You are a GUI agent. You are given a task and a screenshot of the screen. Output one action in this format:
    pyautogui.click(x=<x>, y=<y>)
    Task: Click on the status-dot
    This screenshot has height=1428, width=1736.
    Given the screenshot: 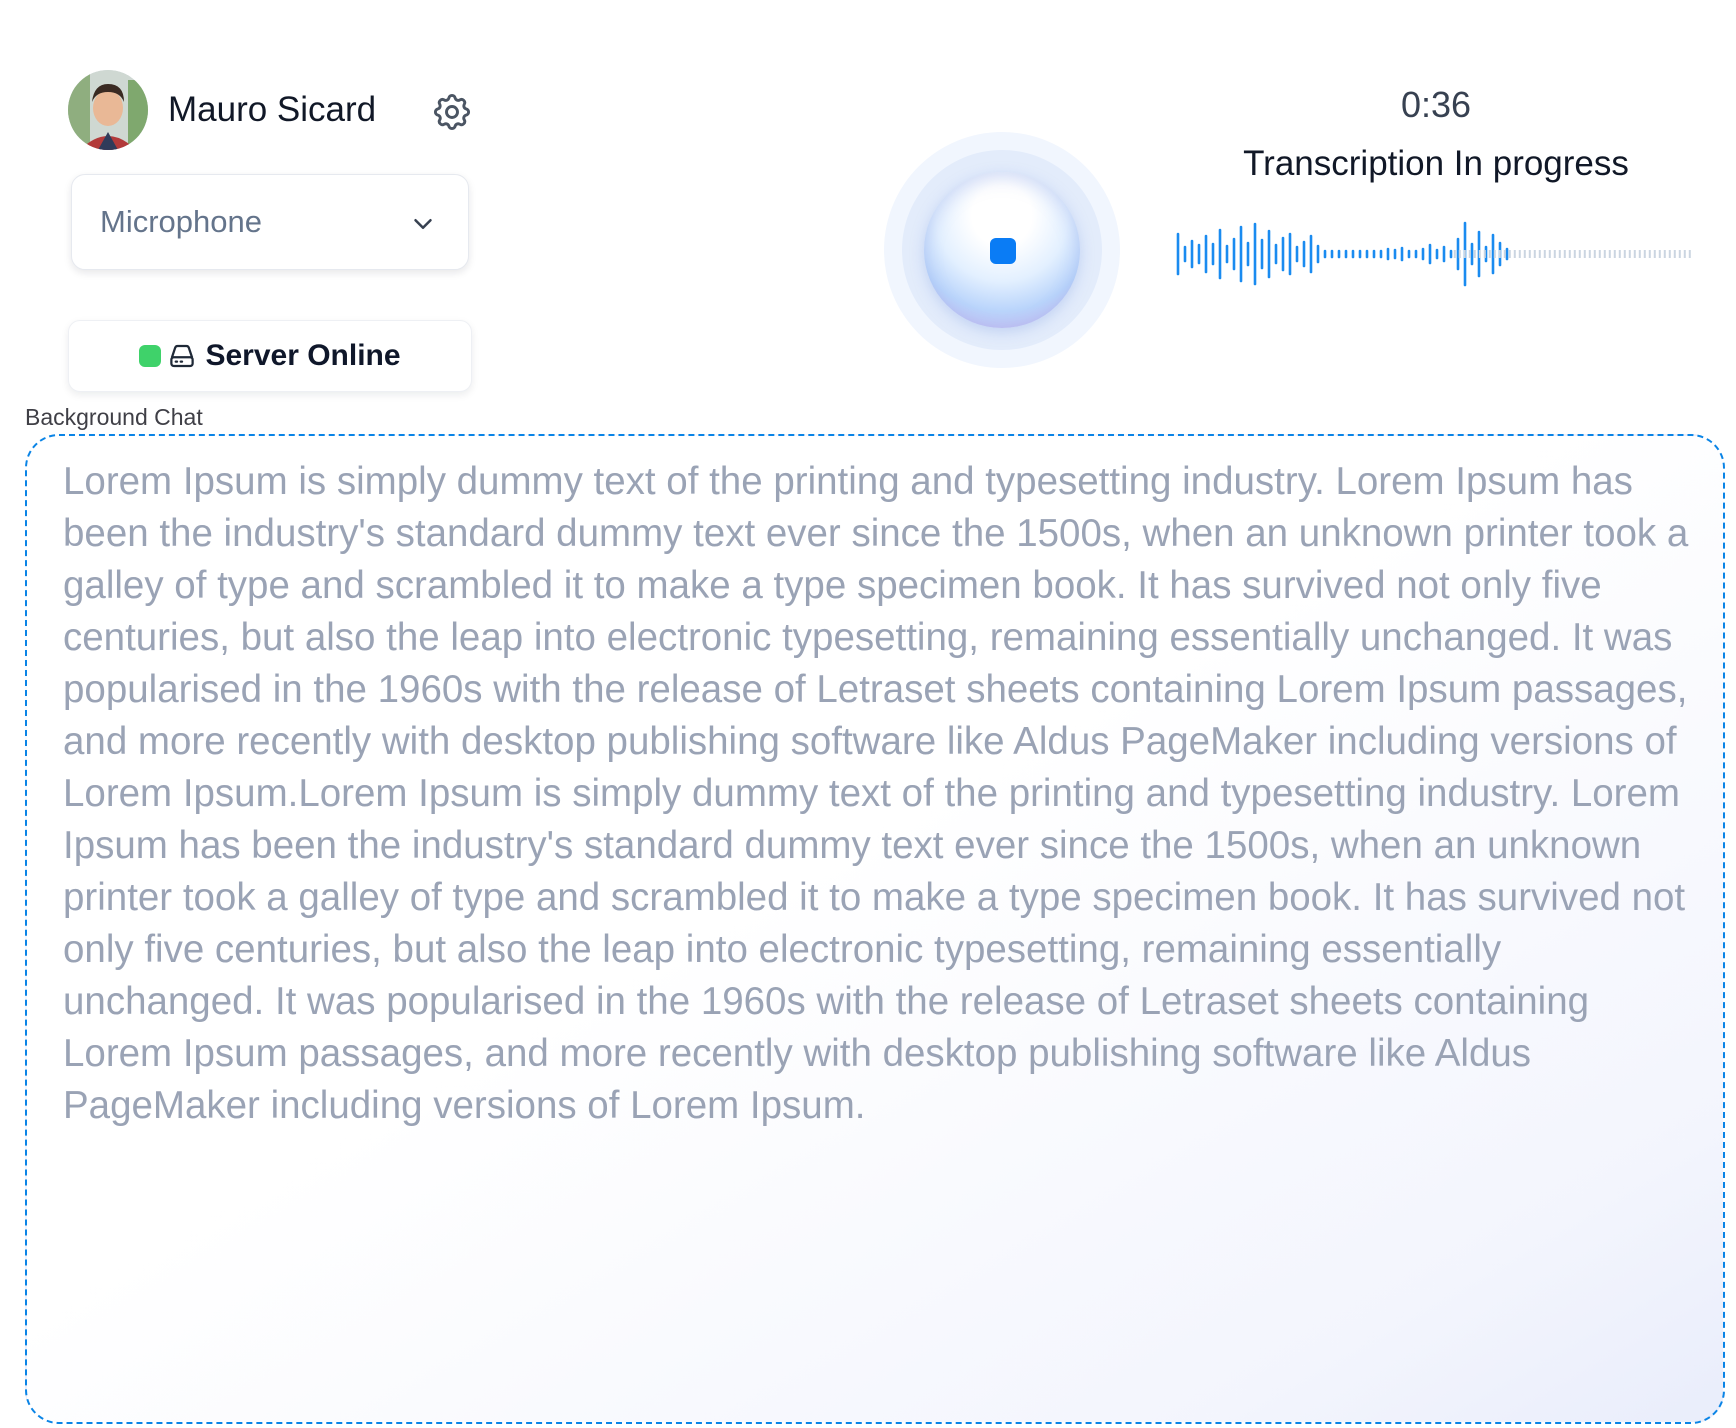 What is the action you would take?
    pyautogui.click(x=150, y=356)
    